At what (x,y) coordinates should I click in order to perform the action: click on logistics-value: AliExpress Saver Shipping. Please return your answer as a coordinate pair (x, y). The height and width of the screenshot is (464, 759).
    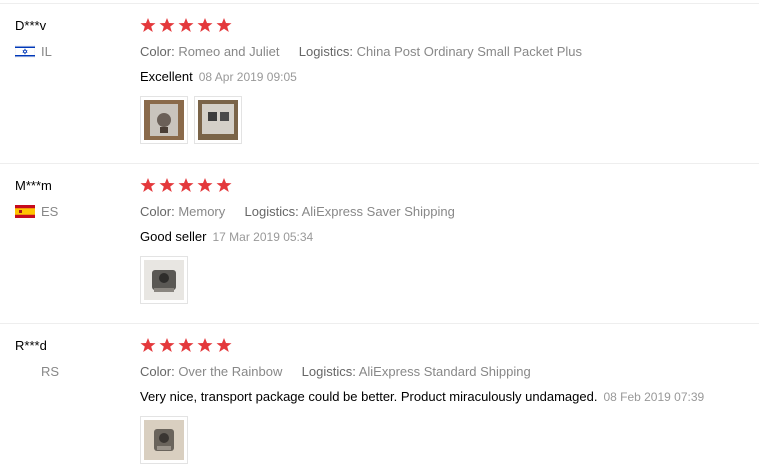
    Looking at the image, I should click on (378, 211).